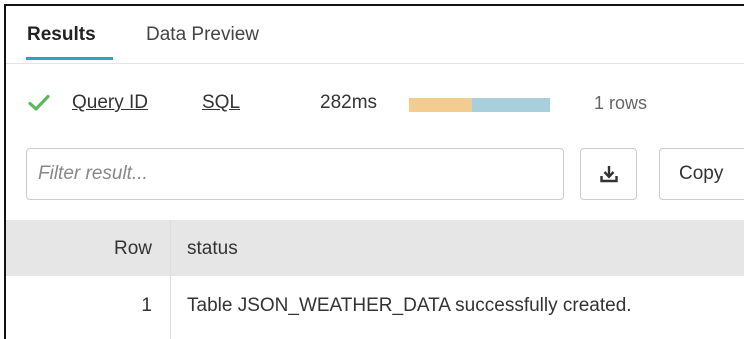 This screenshot has width=744, height=339. Describe the element at coordinates (221, 103) in the screenshot. I see `sql-link: SQL` at that location.